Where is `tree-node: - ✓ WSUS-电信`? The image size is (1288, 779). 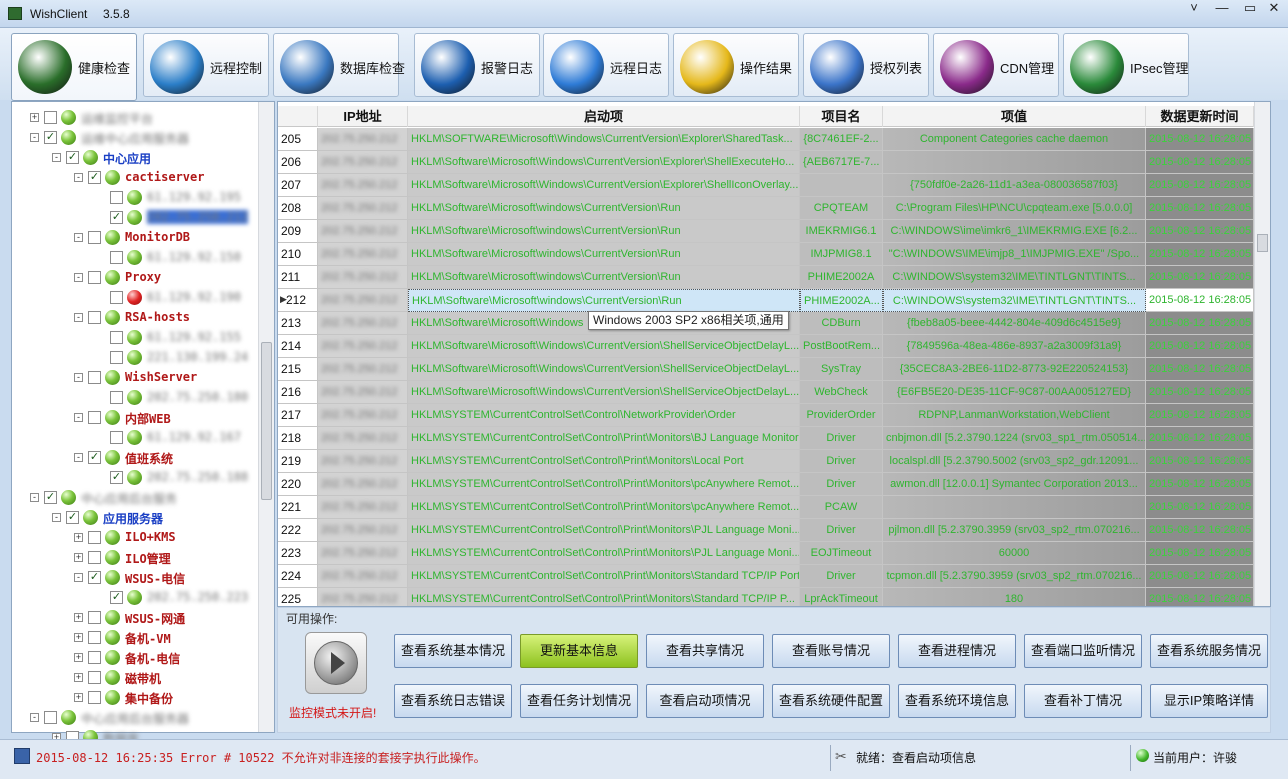 tree-node: - ✓ WSUS-电信 is located at coordinates (134, 578).